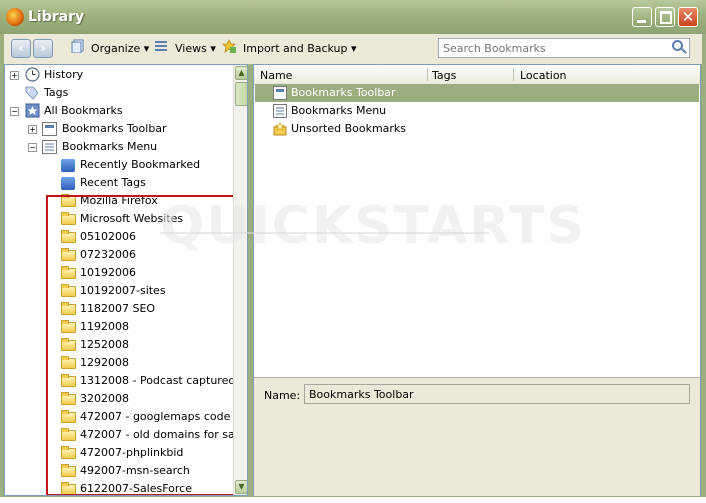 The width and height of the screenshot is (706, 503). What do you see at coordinates (295, 48) in the screenshot?
I see `import-backup-label: Import and Backup` at bounding box center [295, 48].